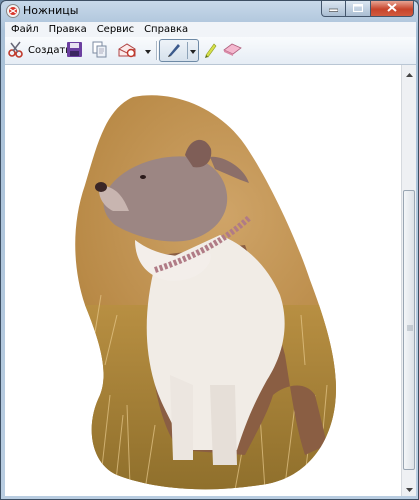 This screenshot has width=419, height=500. I want to click on scissors-app-icon, so click(13, 11).